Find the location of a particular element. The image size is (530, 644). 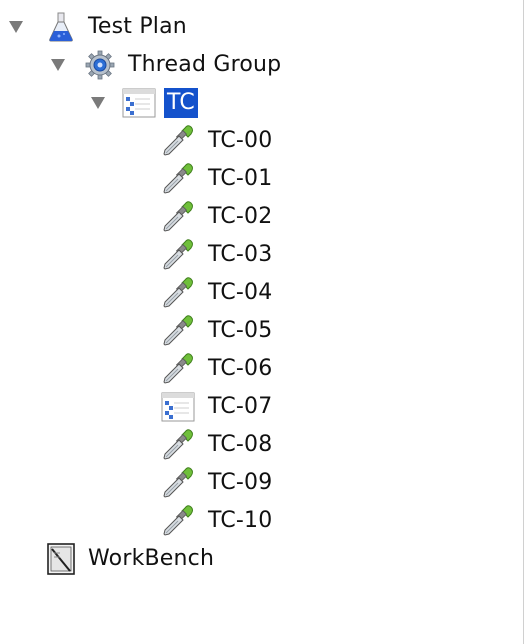

tree-node-child: TC-00 is located at coordinates (261, 141).